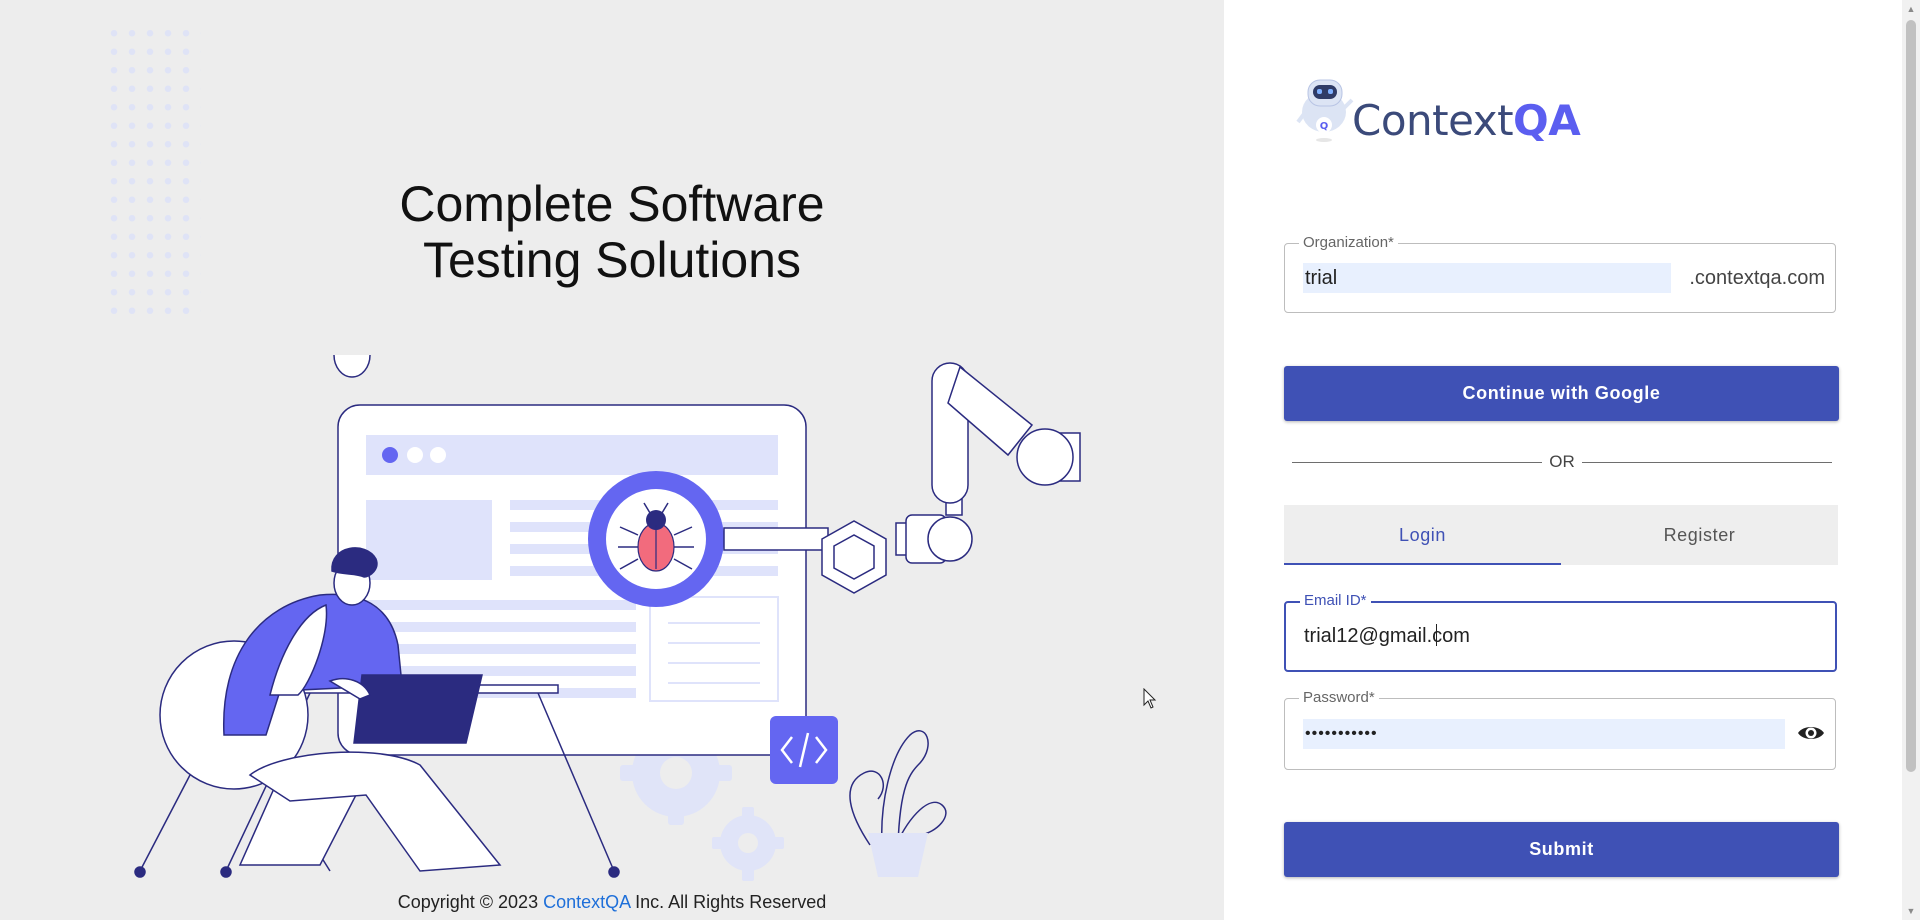 The image size is (1920, 920). I want to click on email-input: trial12@gmail.com, so click(1387, 636).